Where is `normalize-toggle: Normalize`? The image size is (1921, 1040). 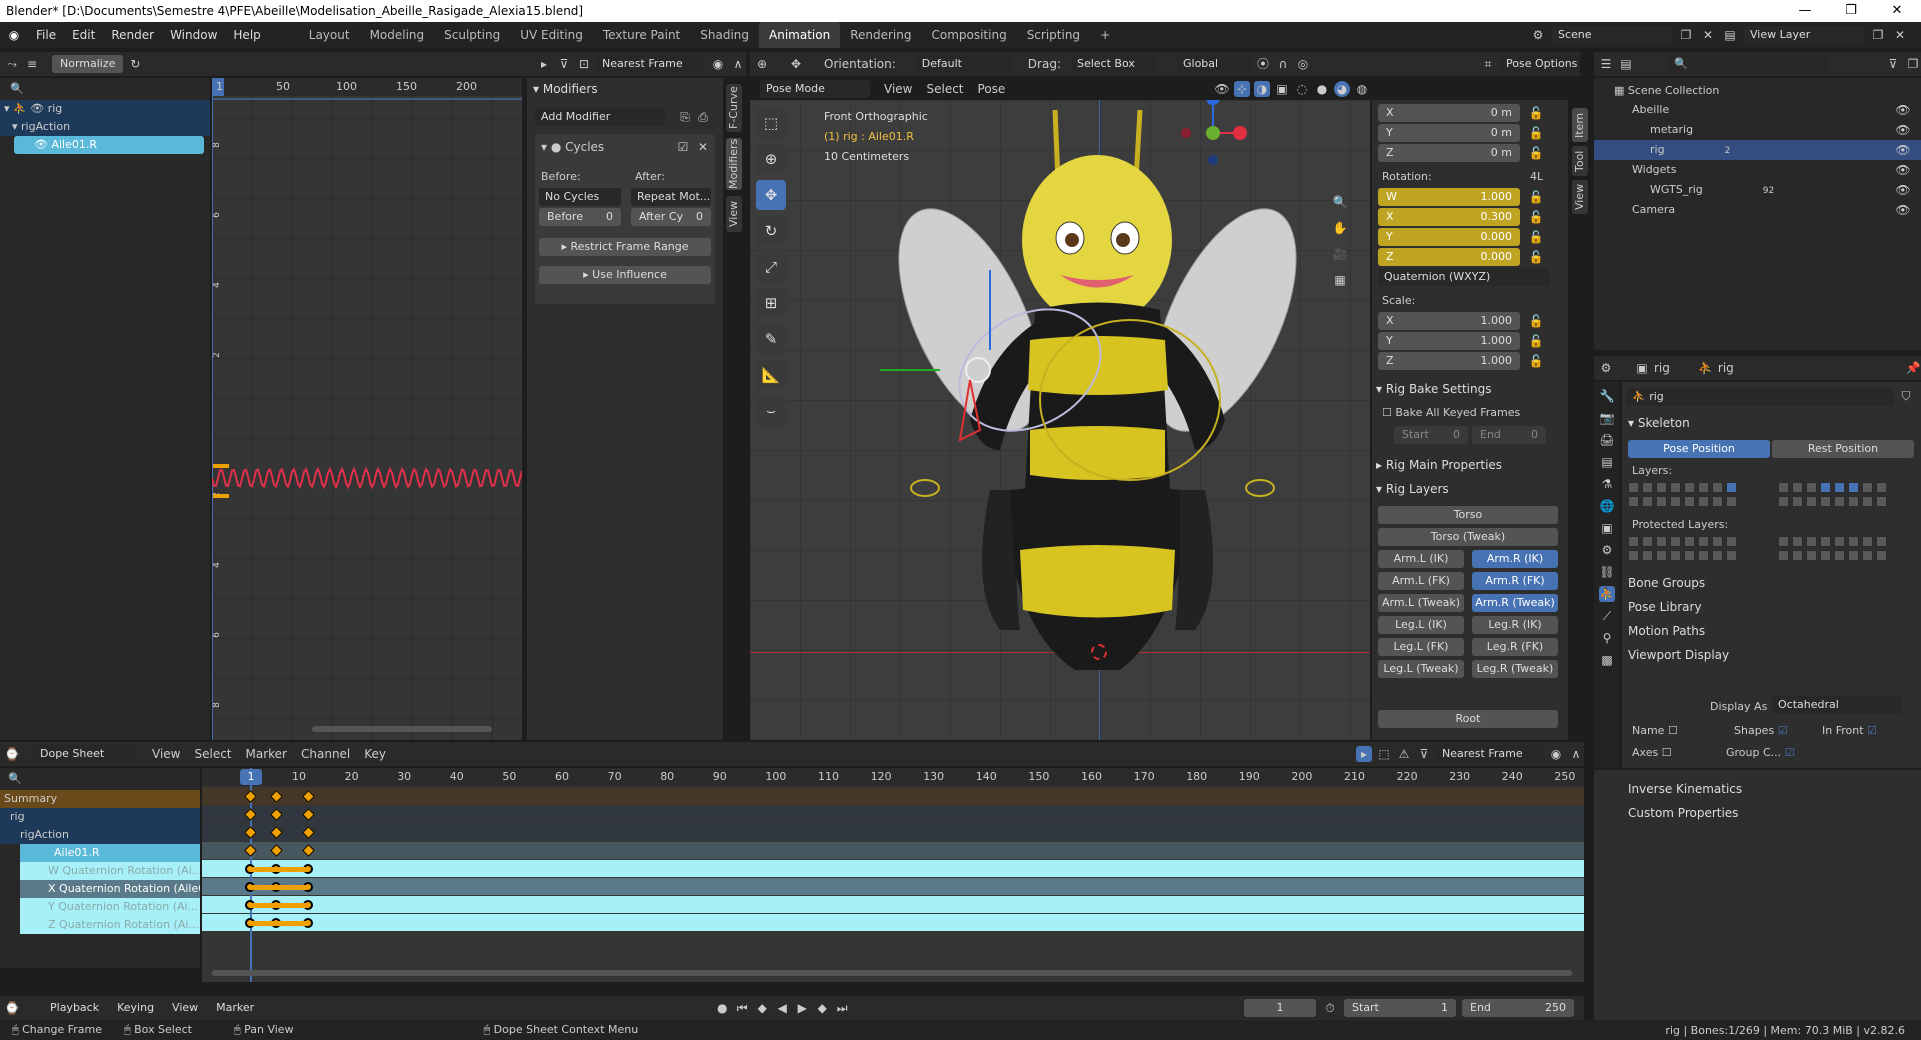
normalize-toggle: Normalize is located at coordinates (88, 64).